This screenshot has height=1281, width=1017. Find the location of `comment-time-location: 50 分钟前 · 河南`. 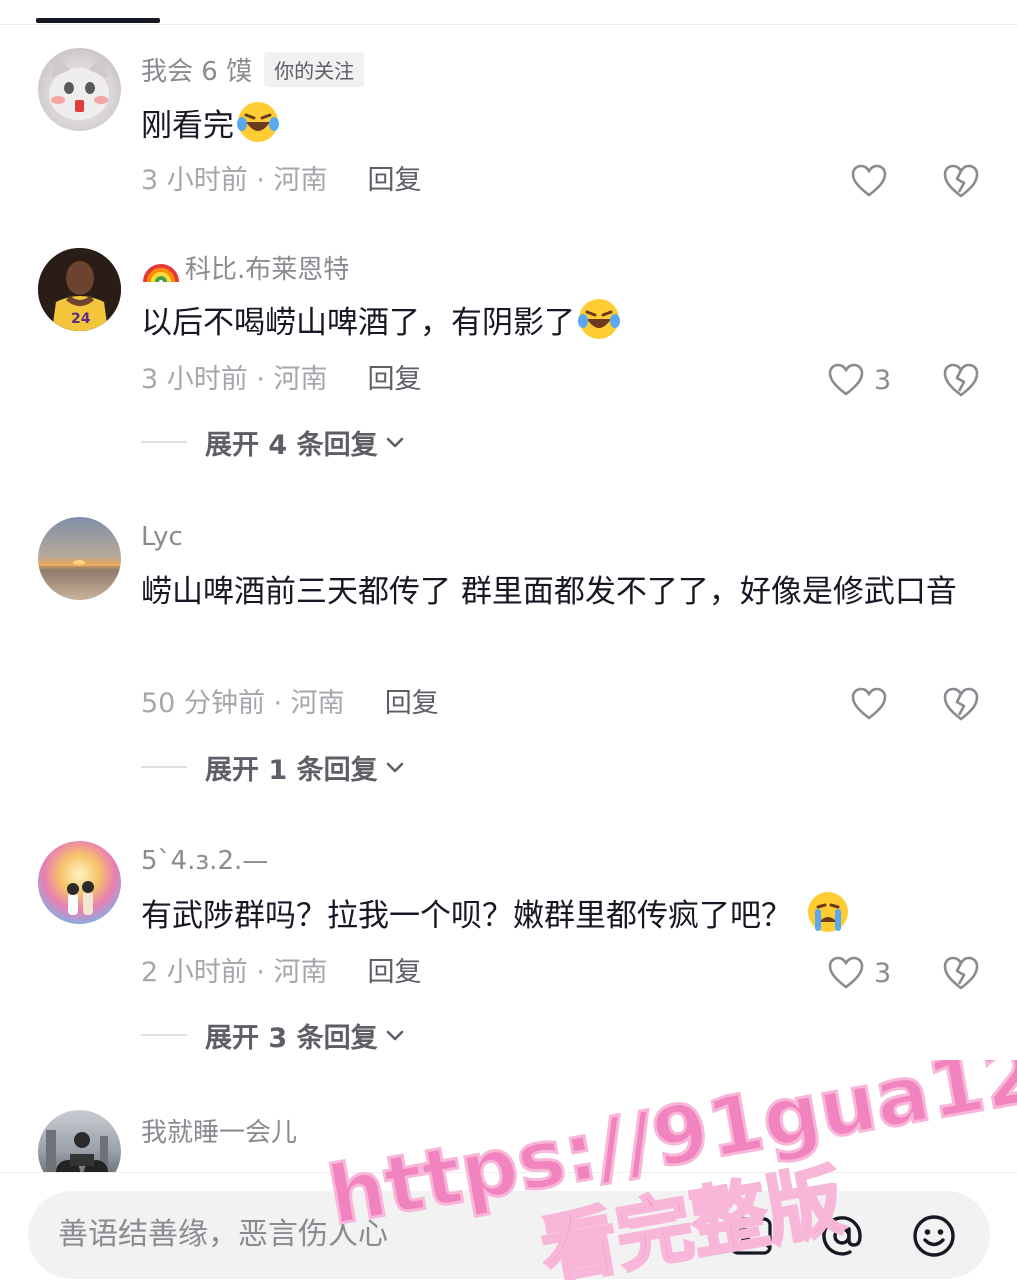

comment-time-location: 50 分钟前 · 河南 is located at coordinates (243, 703).